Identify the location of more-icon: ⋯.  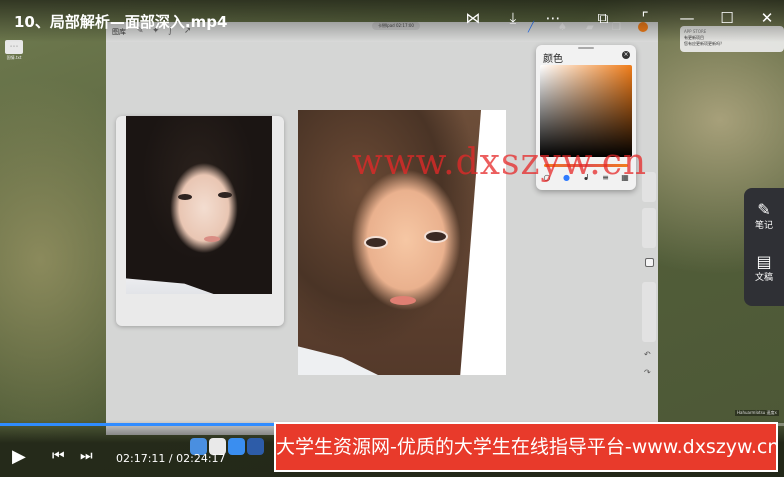
(553, 18).